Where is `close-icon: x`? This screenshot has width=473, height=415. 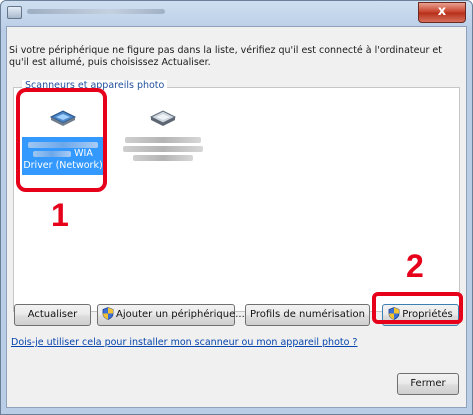
close-icon: x is located at coordinates (442, 11).